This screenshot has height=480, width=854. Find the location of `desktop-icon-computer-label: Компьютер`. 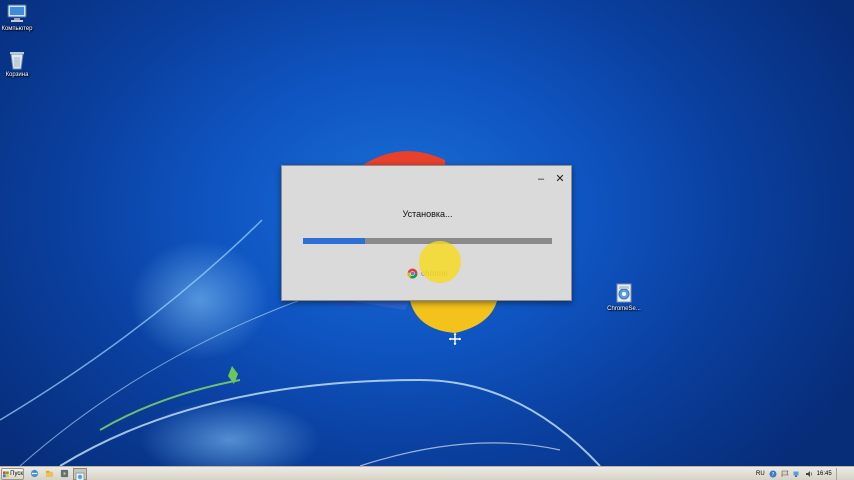

desktop-icon-computer-label: Компьютер is located at coordinates (17, 29).